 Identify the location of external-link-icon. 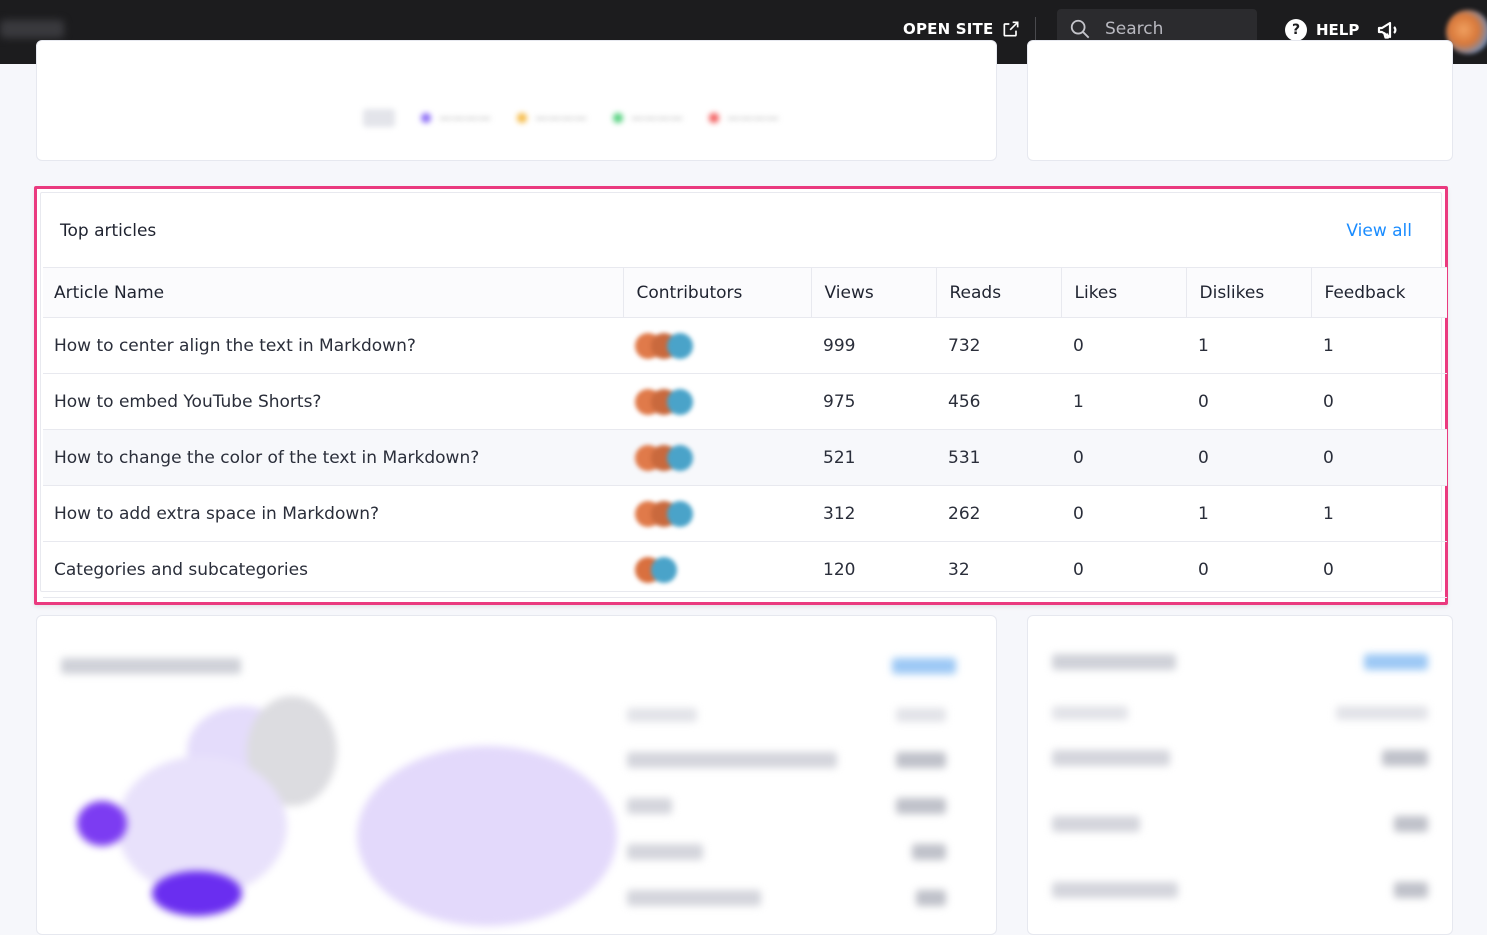
(1011, 29).